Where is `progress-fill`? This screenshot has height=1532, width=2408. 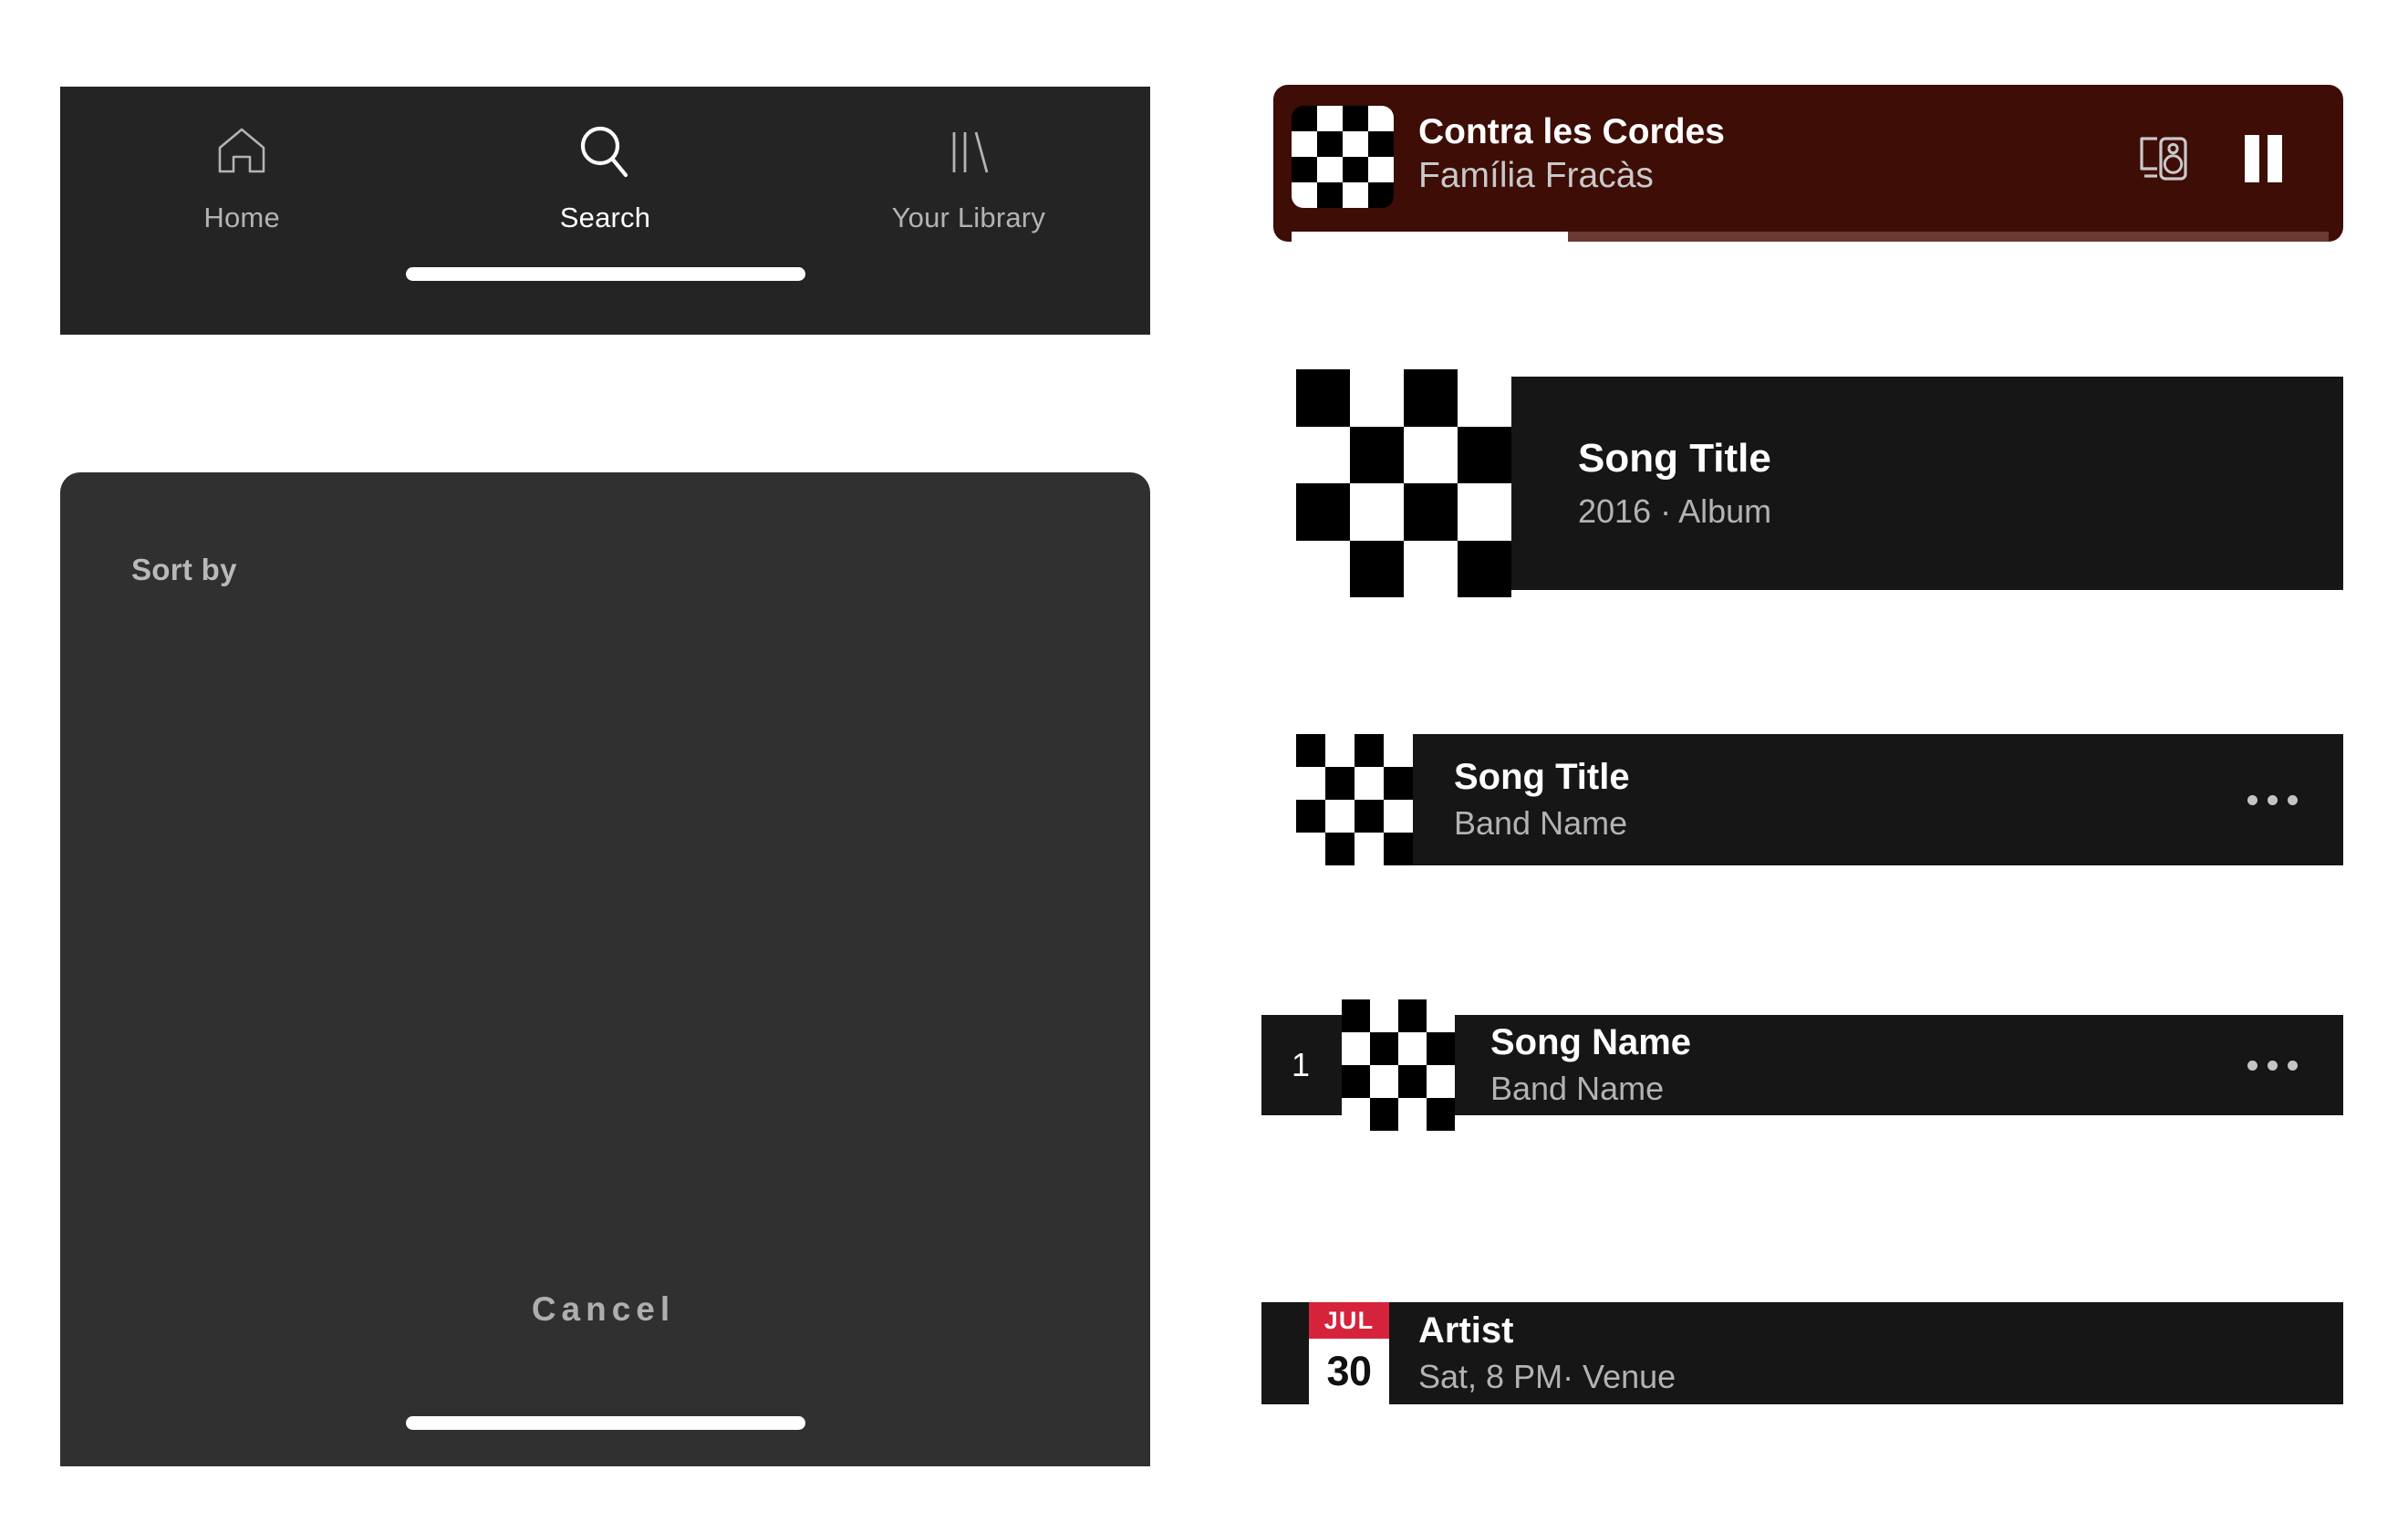 progress-fill is located at coordinates (1430, 237).